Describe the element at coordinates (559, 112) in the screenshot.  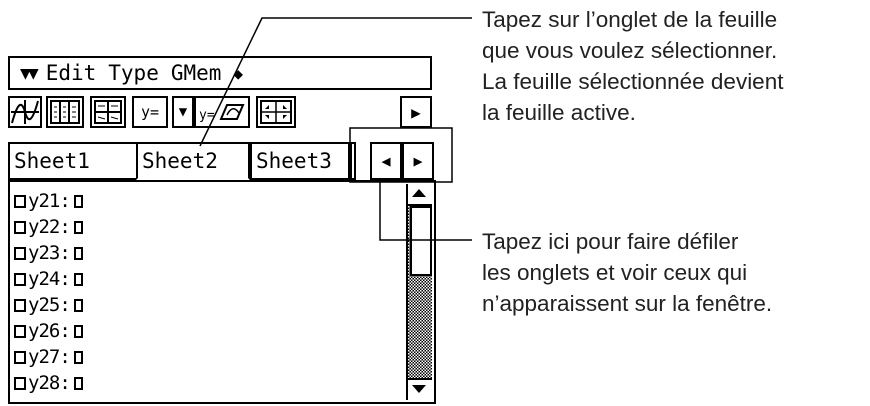
I see `callout-line: la feuille active.` at that location.